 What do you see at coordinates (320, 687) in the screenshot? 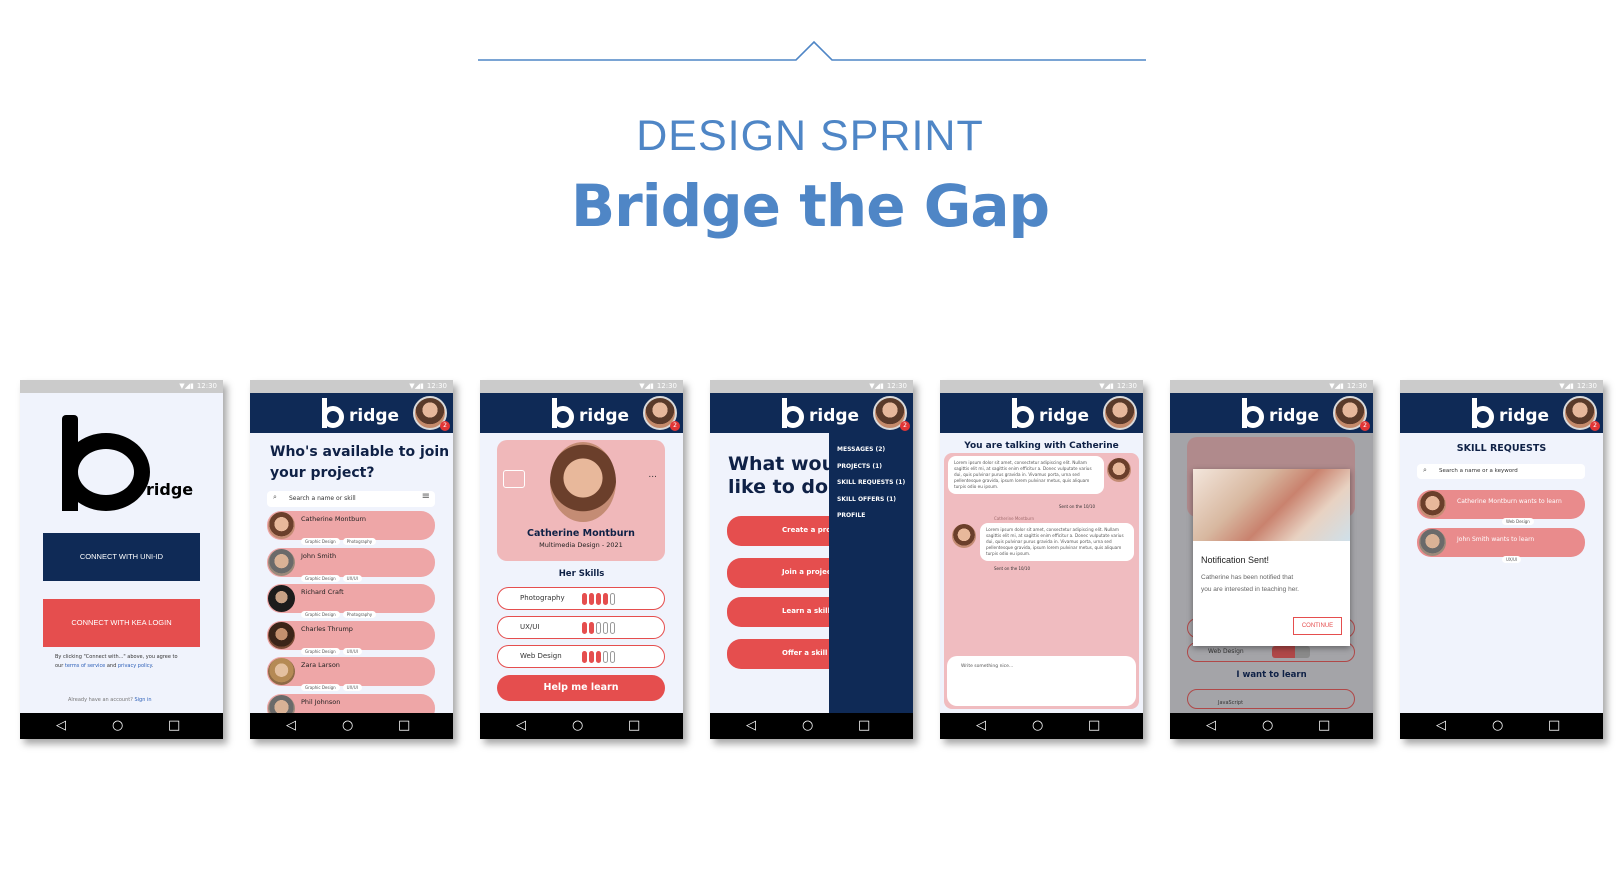
I see `skill-tag: Graphic Design` at bounding box center [320, 687].